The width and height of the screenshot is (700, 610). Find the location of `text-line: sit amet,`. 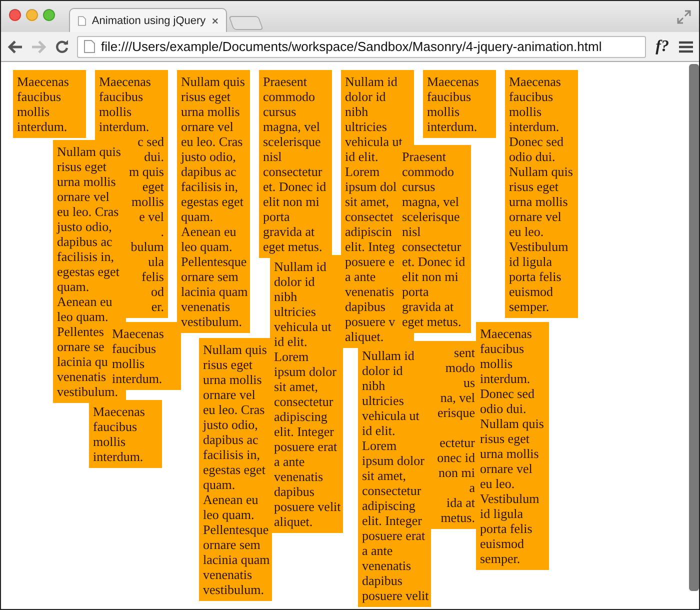

text-line: sit amet, is located at coordinates (296, 386).